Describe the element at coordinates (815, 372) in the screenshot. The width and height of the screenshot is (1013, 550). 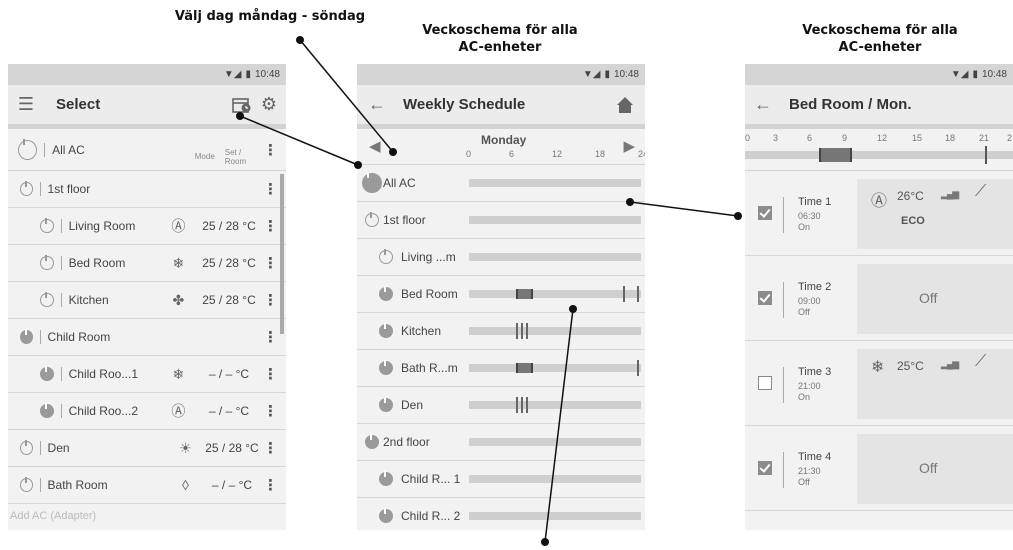
I see `time-label: Time 3` at that location.